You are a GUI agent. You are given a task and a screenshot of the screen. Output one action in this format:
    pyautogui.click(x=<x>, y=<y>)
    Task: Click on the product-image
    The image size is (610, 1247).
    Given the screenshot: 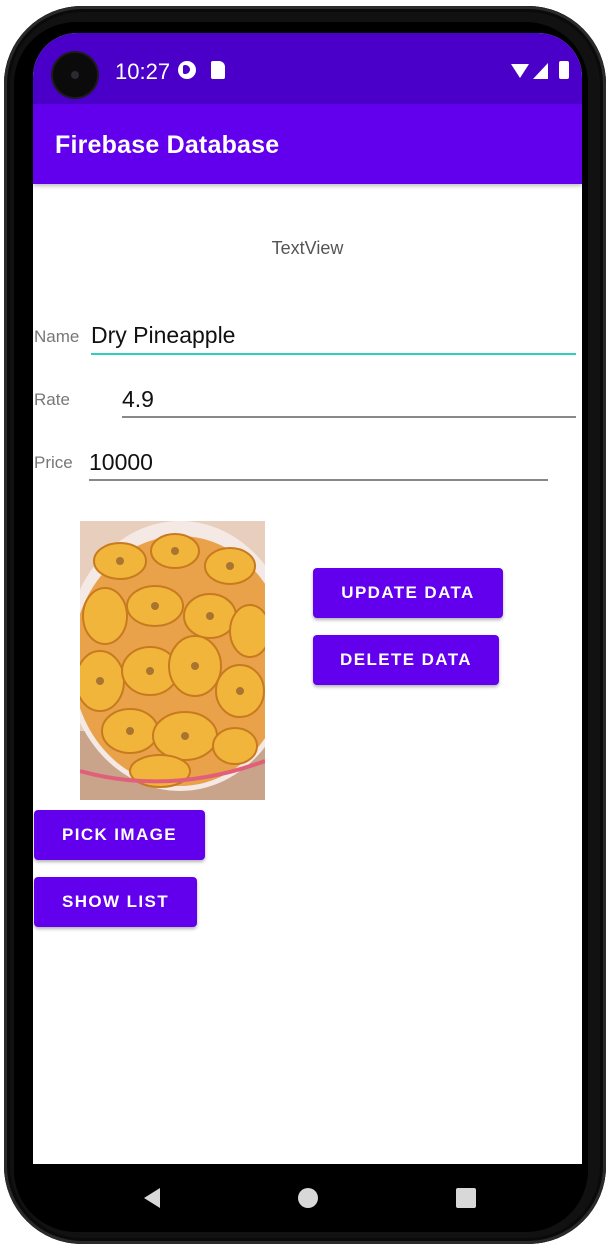 What is the action you would take?
    pyautogui.click(x=172, y=660)
    